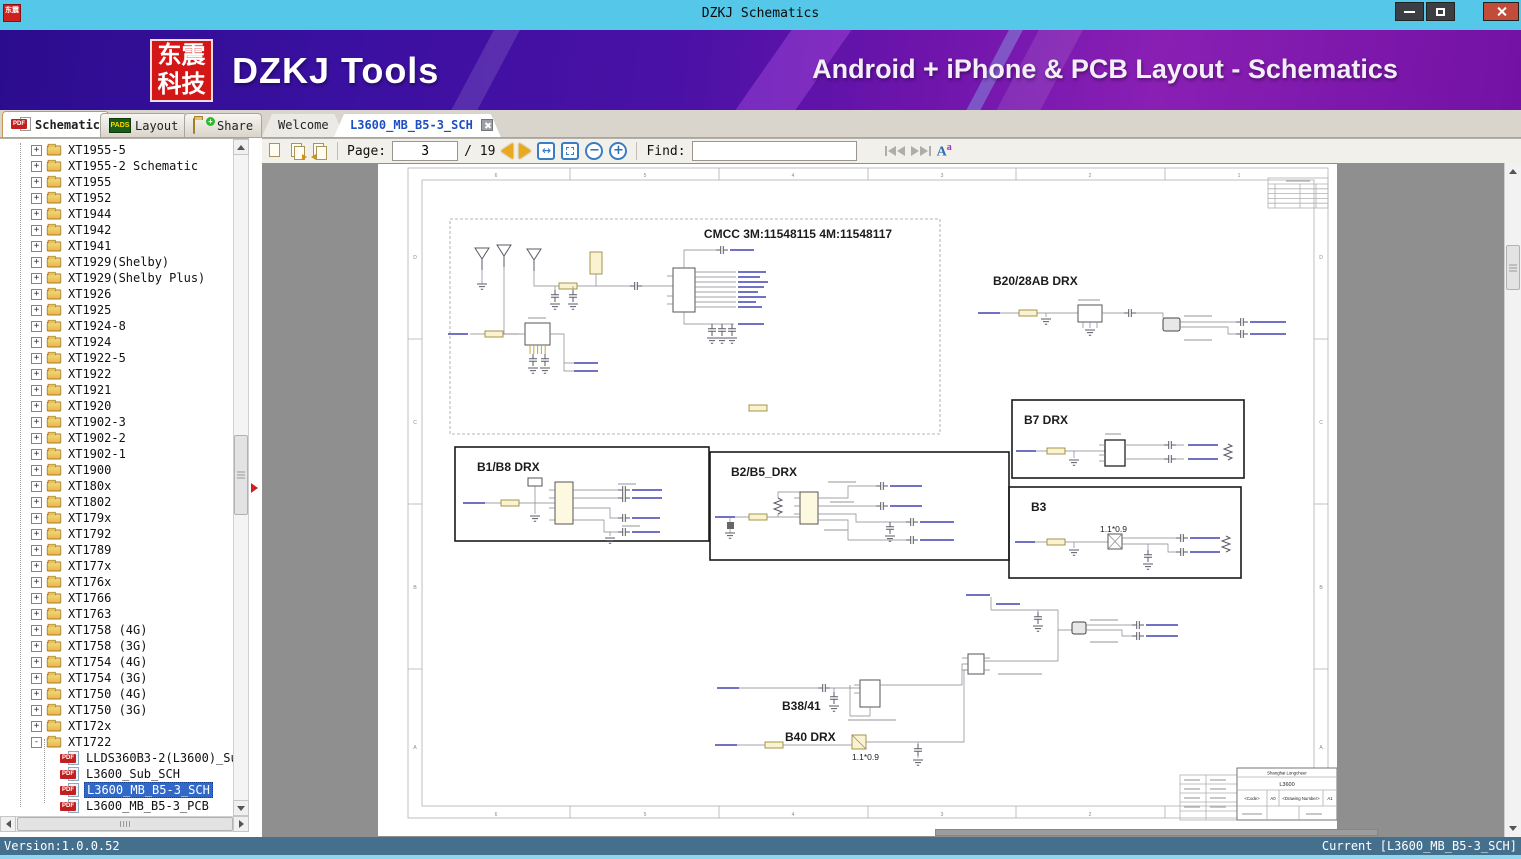  What do you see at coordinates (36, 742) in the screenshot?
I see `expand-icon: -` at bounding box center [36, 742].